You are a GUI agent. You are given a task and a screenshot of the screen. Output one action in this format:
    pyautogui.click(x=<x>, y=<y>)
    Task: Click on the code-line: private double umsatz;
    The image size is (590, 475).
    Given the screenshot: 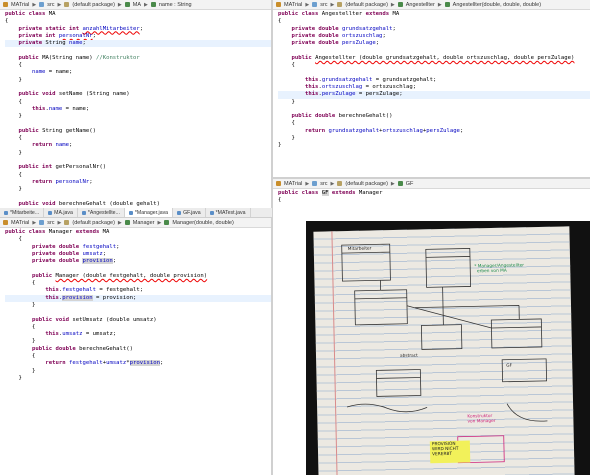 What is the action you would take?
    pyautogui.click(x=138, y=254)
    